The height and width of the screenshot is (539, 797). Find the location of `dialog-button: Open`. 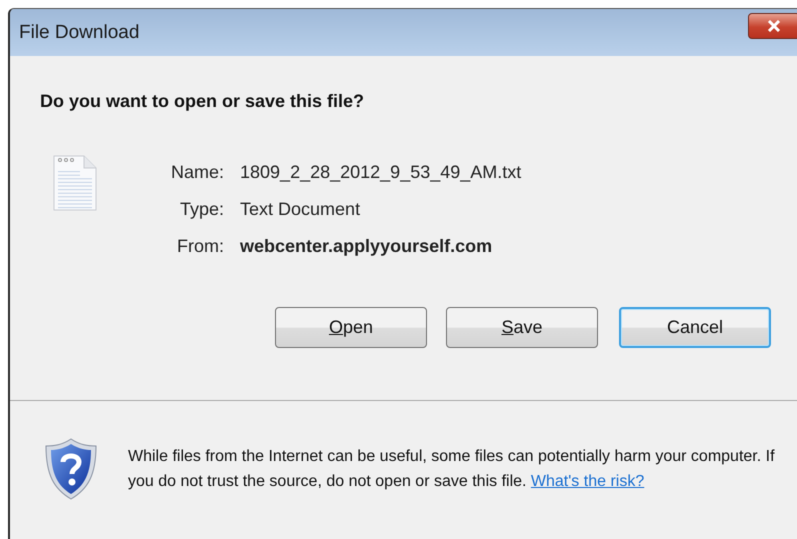

dialog-button: Open is located at coordinates (351, 327).